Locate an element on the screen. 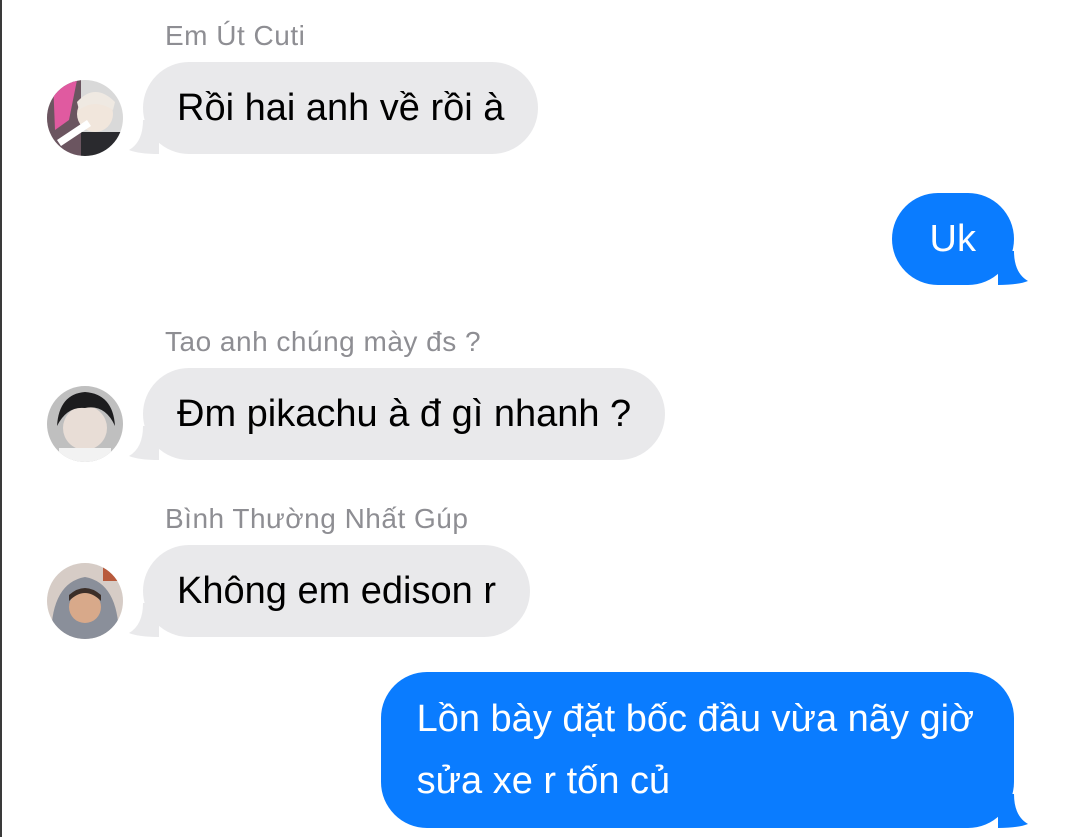 This screenshot has height=837, width=1080. message-text: Rồi hai anh về rồi à is located at coordinates (341, 108).